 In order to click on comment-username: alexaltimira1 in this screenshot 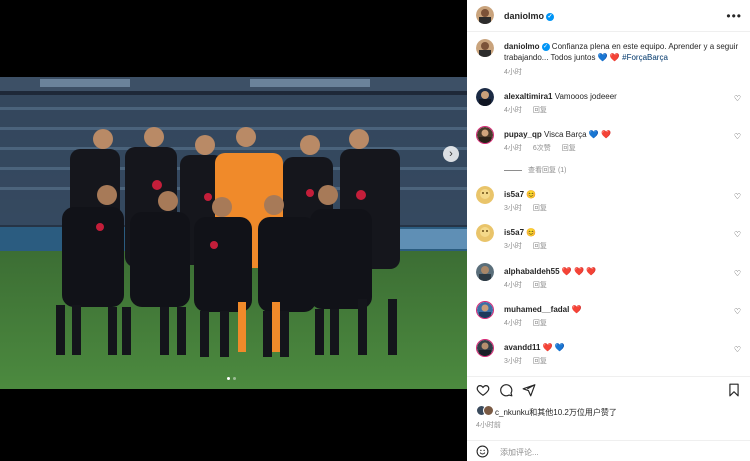, I will do `click(528, 96)`.